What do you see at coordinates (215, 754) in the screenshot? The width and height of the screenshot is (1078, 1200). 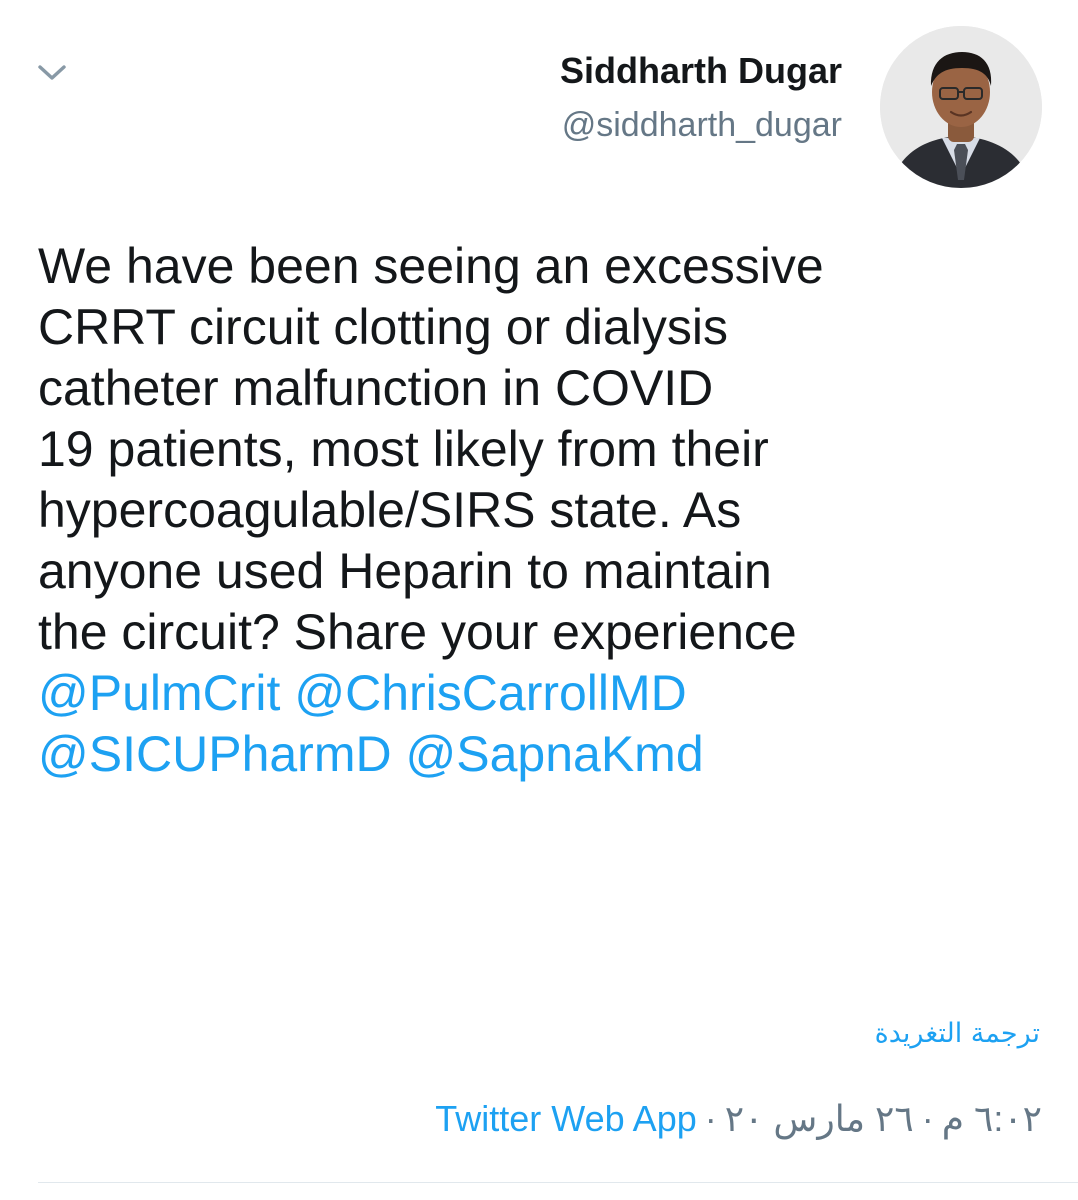 I see `mention-link-sicupharmd: @SICUPharmD` at bounding box center [215, 754].